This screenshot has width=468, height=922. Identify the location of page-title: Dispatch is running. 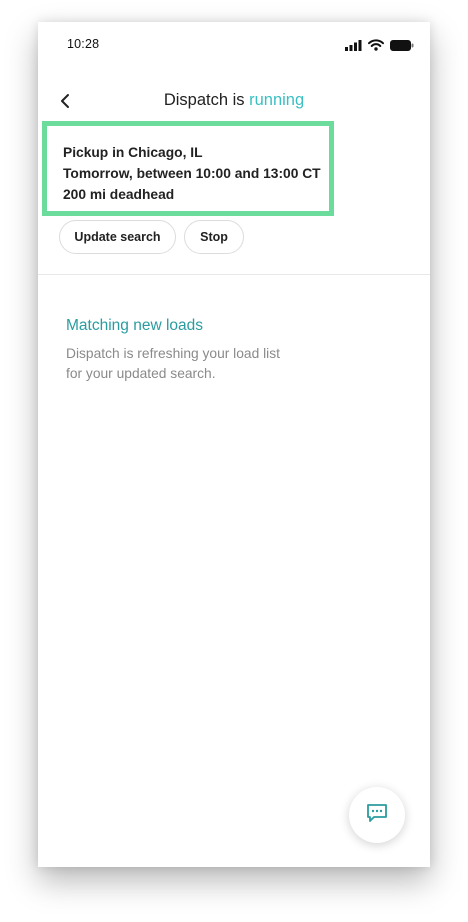
(234, 100).